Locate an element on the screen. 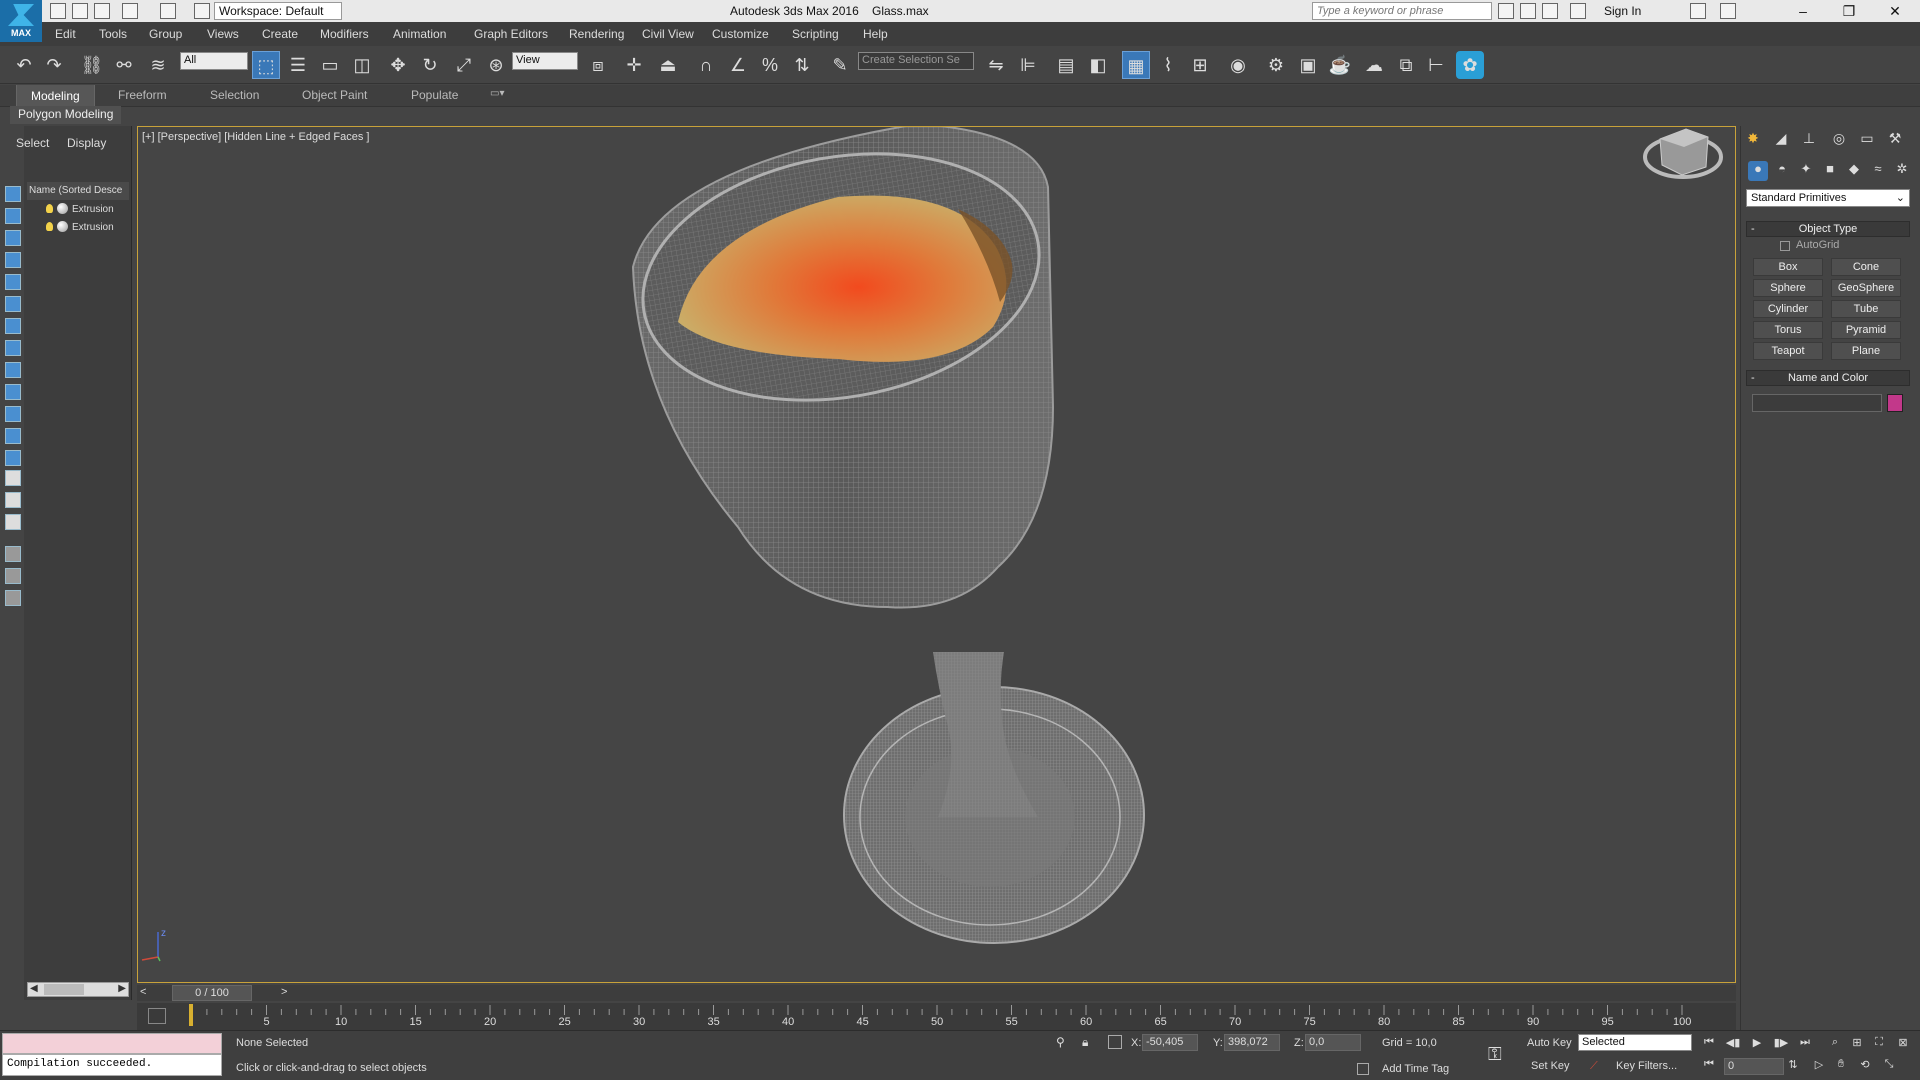 The image size is (1920, 1080). menu-graph-editors: Graph Editors is located at coordinates (511, 34).